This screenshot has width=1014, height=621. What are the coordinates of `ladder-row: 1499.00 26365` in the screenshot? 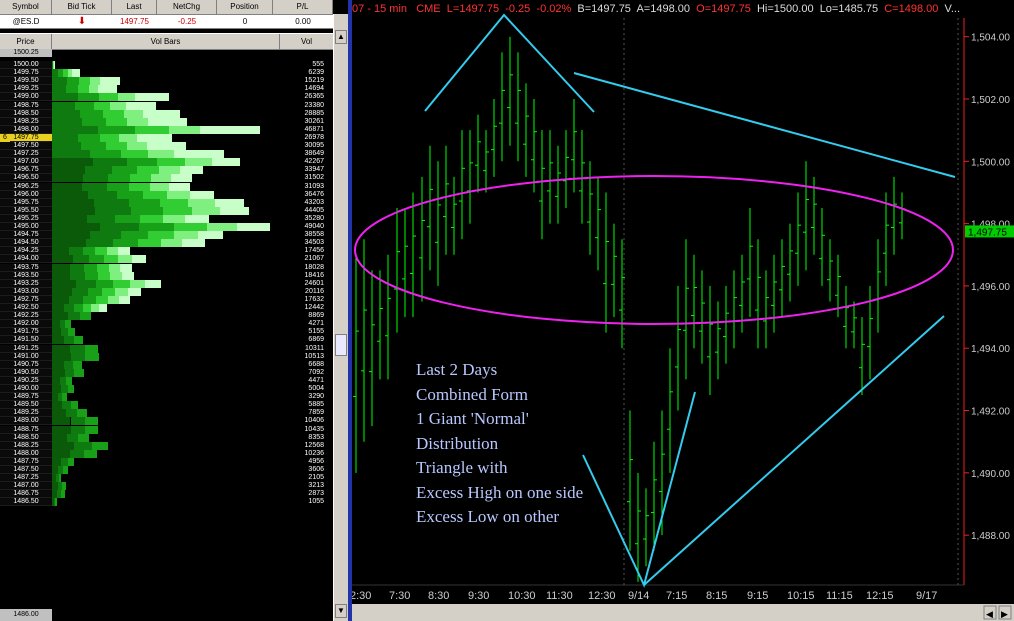 It's located at (166, 97).